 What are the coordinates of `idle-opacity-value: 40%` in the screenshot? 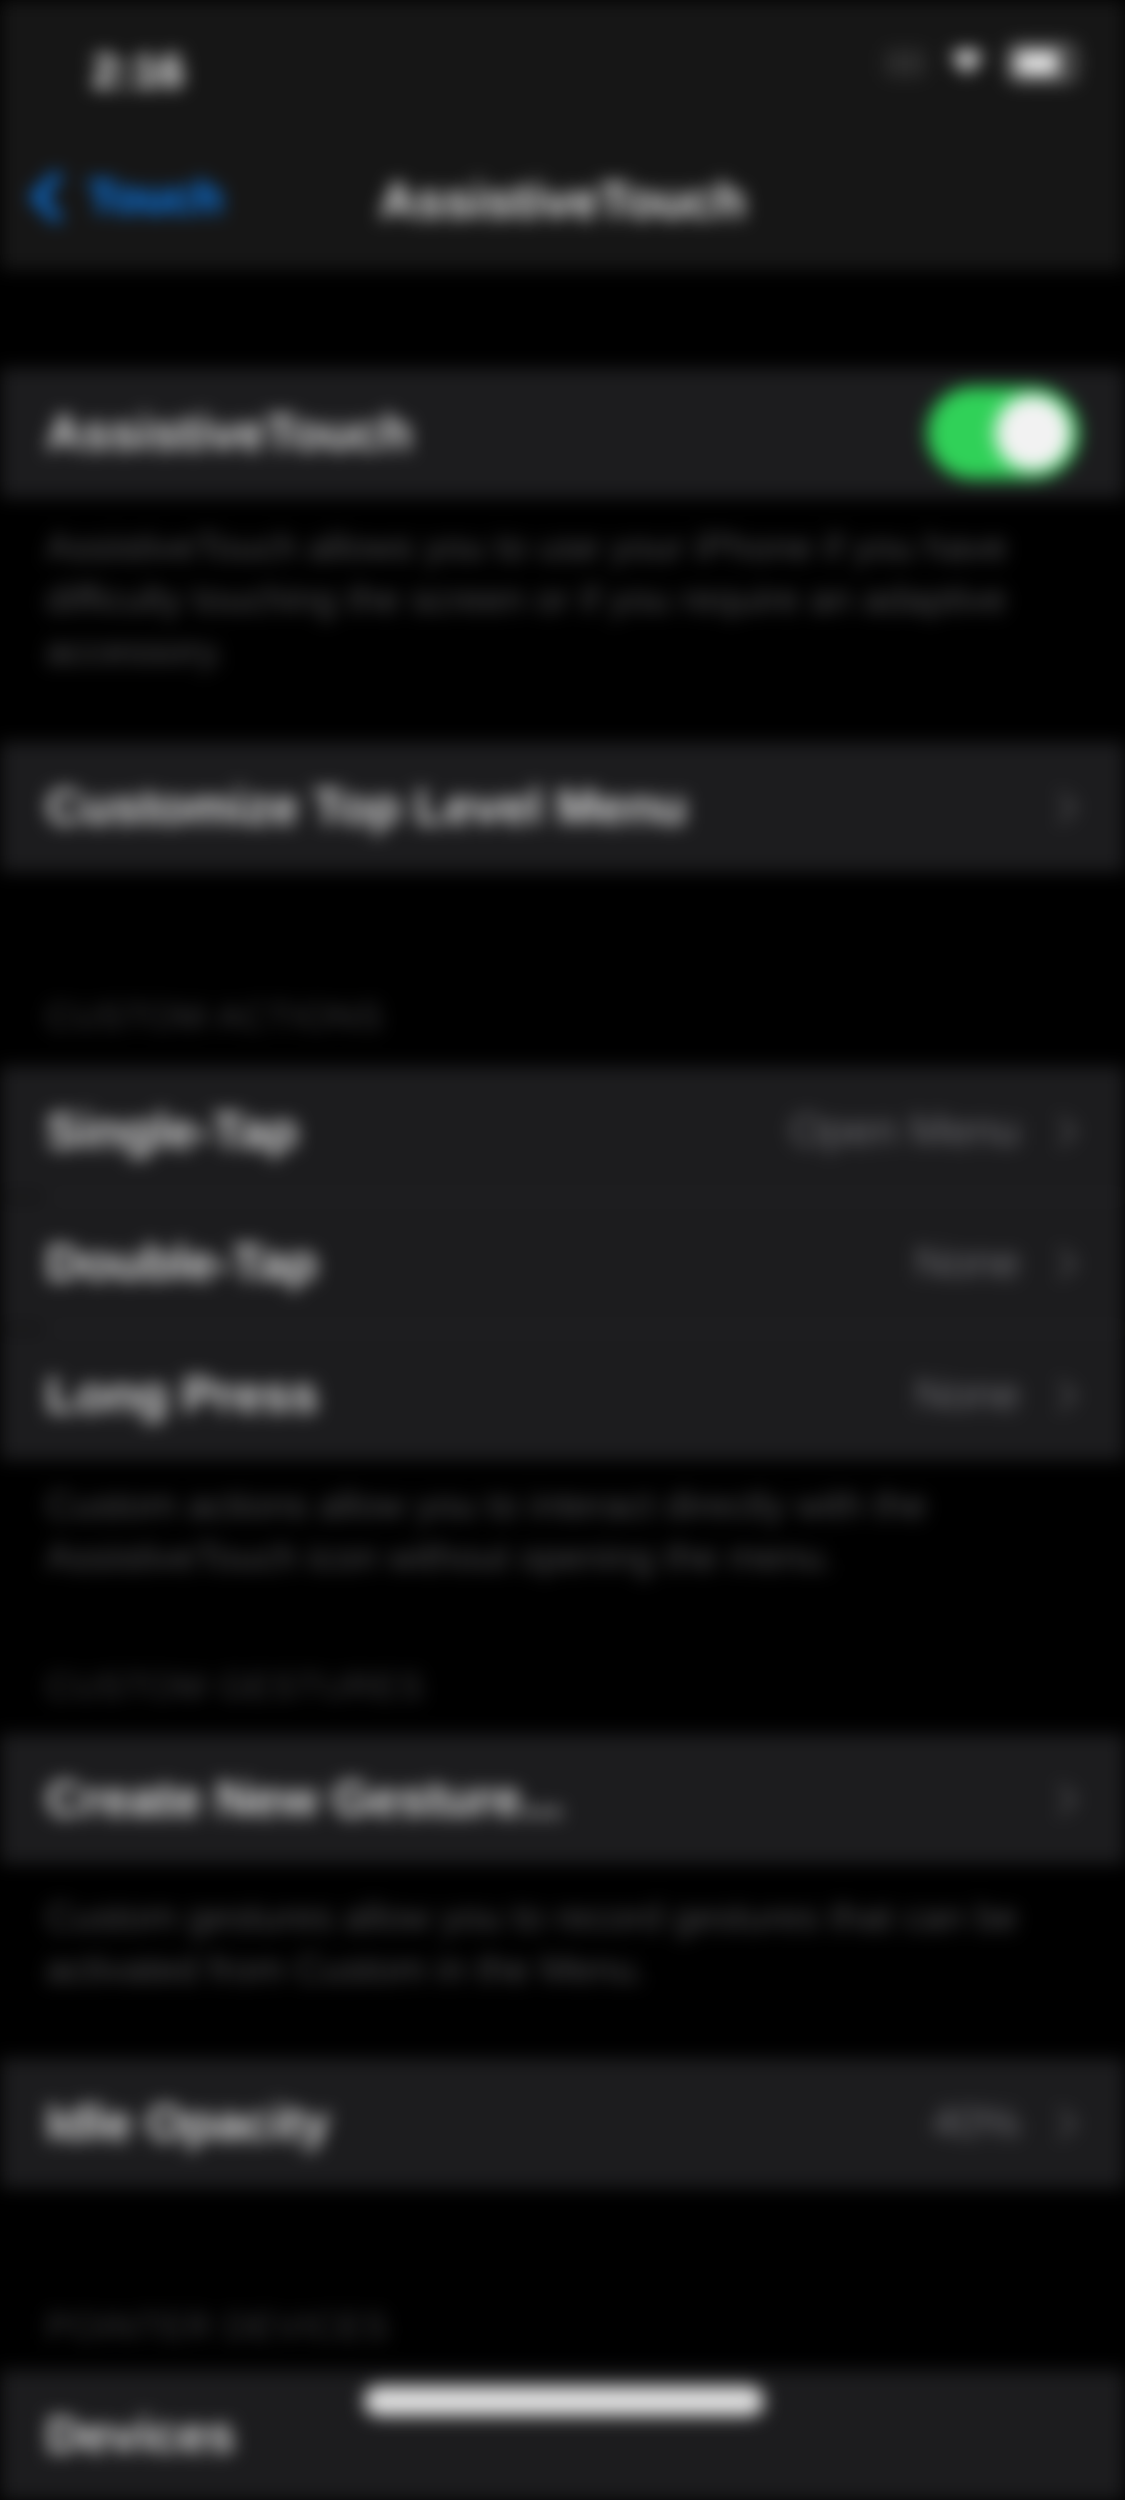 It's located at (975, 2122).